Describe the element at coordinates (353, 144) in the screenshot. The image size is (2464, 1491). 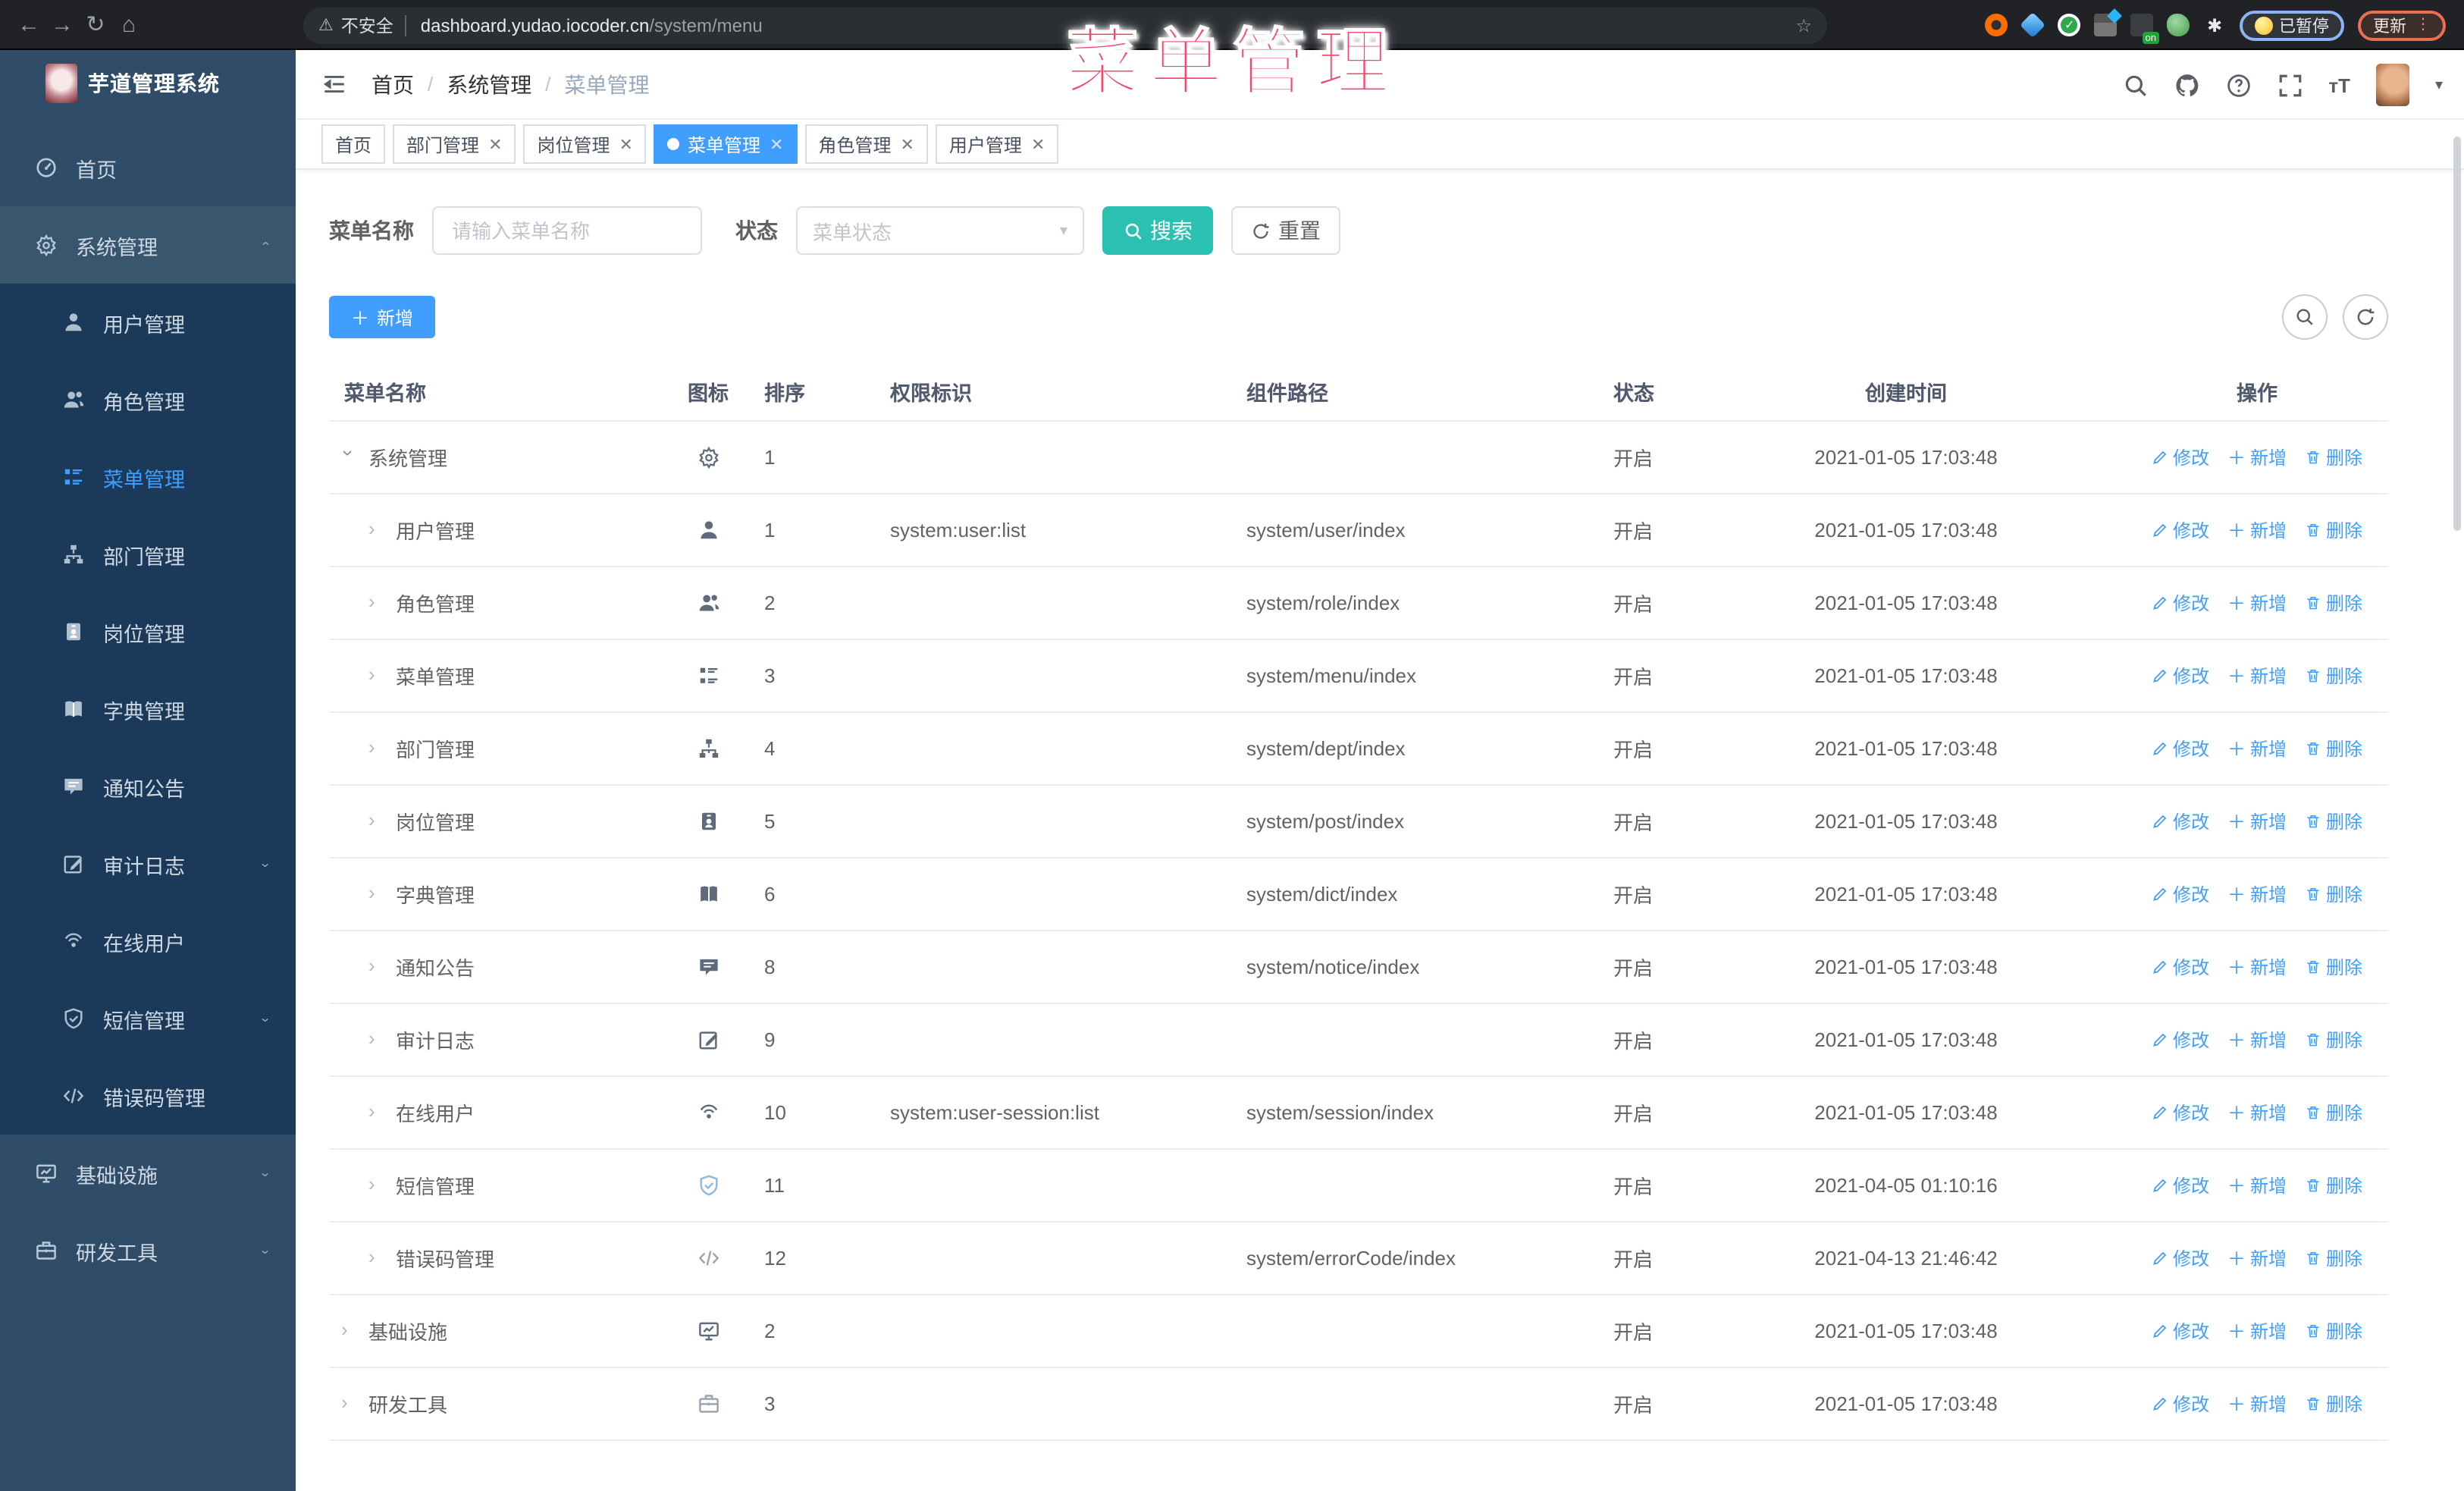
I see `view-tab: 首页 ✕` at that location.